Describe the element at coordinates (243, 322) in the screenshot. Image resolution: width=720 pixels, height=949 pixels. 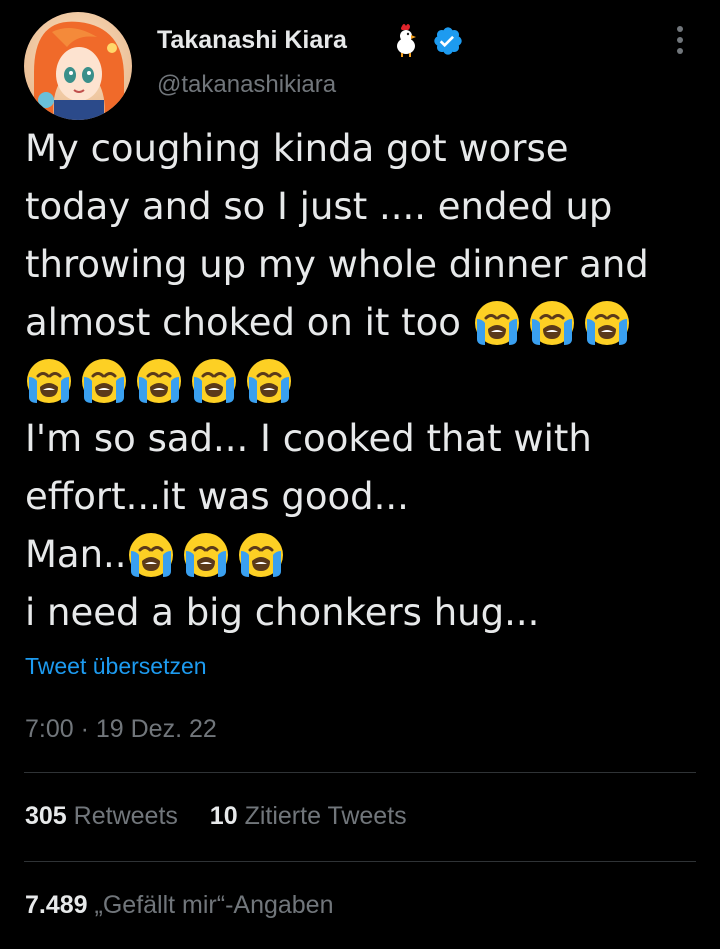
I see `tweet-line-text: almost choked on it too` at that location.